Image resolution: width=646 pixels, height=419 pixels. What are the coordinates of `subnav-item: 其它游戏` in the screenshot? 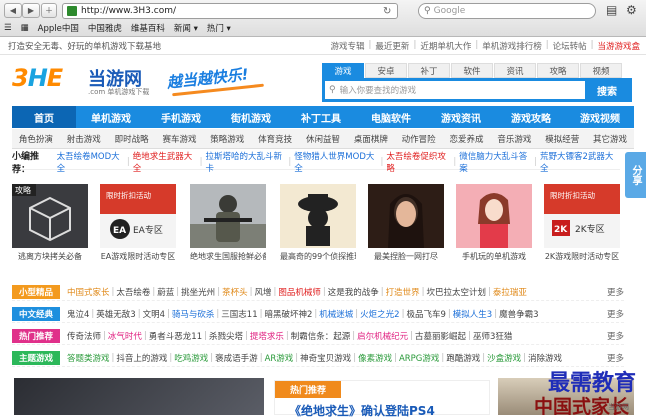 It's located at (610, 139).